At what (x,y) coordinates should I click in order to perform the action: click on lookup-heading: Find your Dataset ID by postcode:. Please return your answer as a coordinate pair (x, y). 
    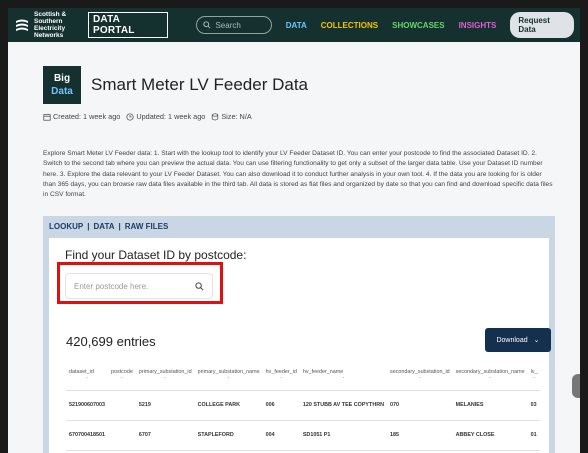
    Looking at the image, I should click on (156, 255).